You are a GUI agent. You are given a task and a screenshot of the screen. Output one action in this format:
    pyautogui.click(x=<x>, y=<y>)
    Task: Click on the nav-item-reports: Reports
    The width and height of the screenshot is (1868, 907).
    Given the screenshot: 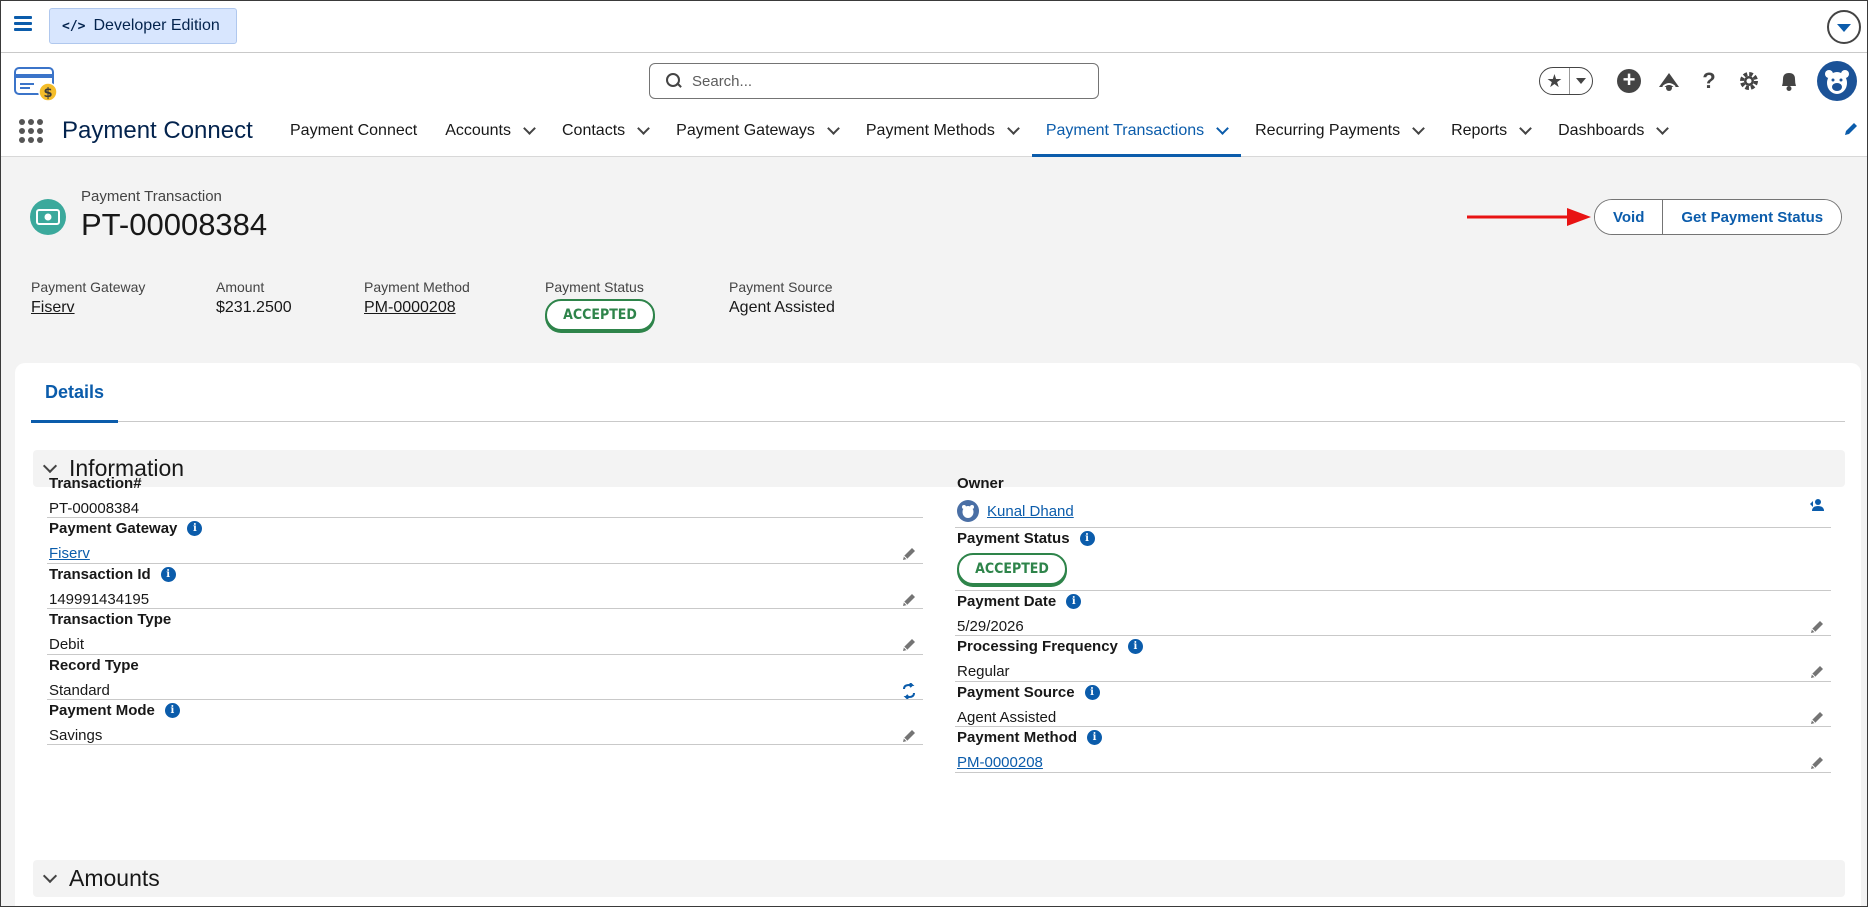 What is the action you would take?
    pyautogui.click(x=1490, y=131)
    